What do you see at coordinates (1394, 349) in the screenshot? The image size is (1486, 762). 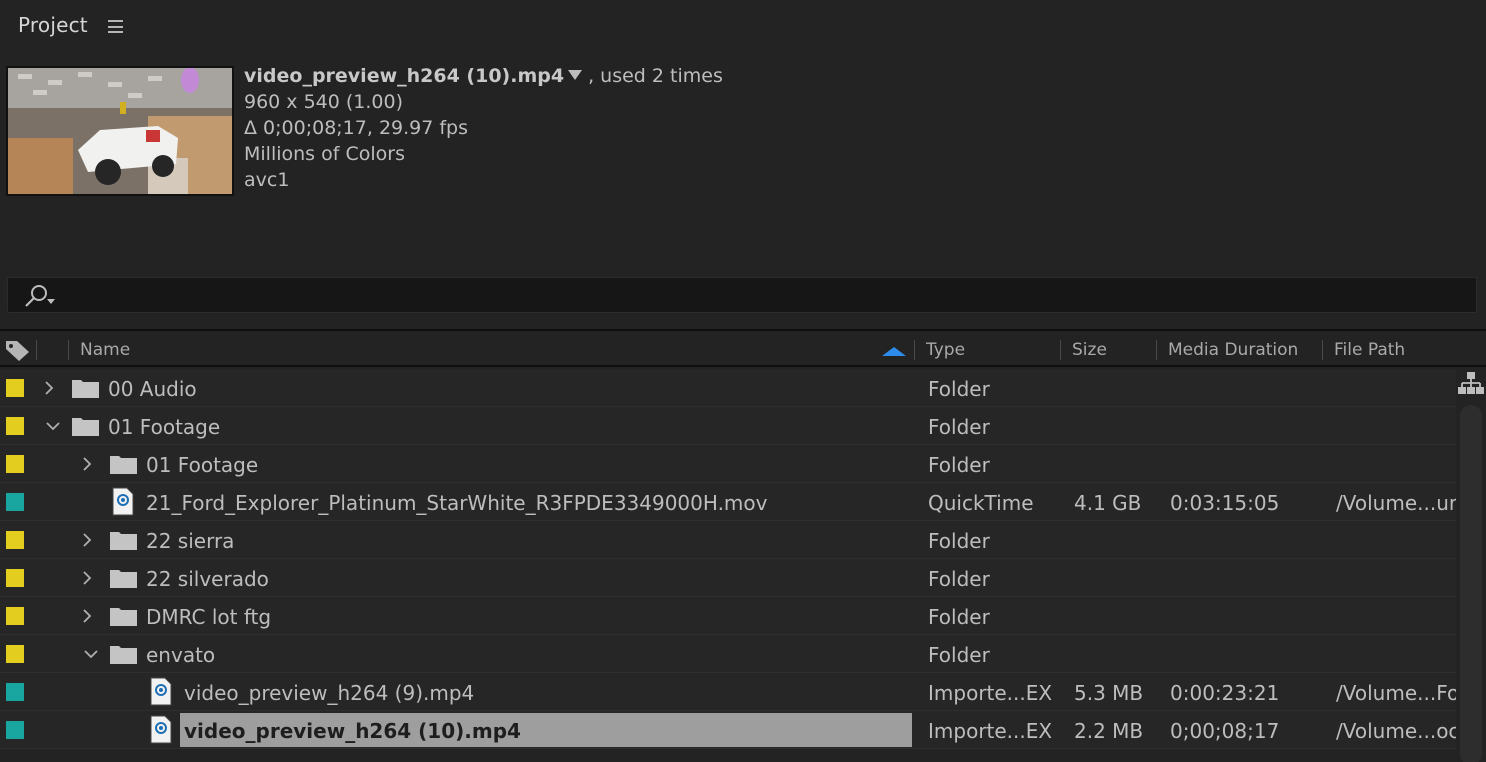 I see `column-file-path: File Path` at bounding box center [1394, 349].